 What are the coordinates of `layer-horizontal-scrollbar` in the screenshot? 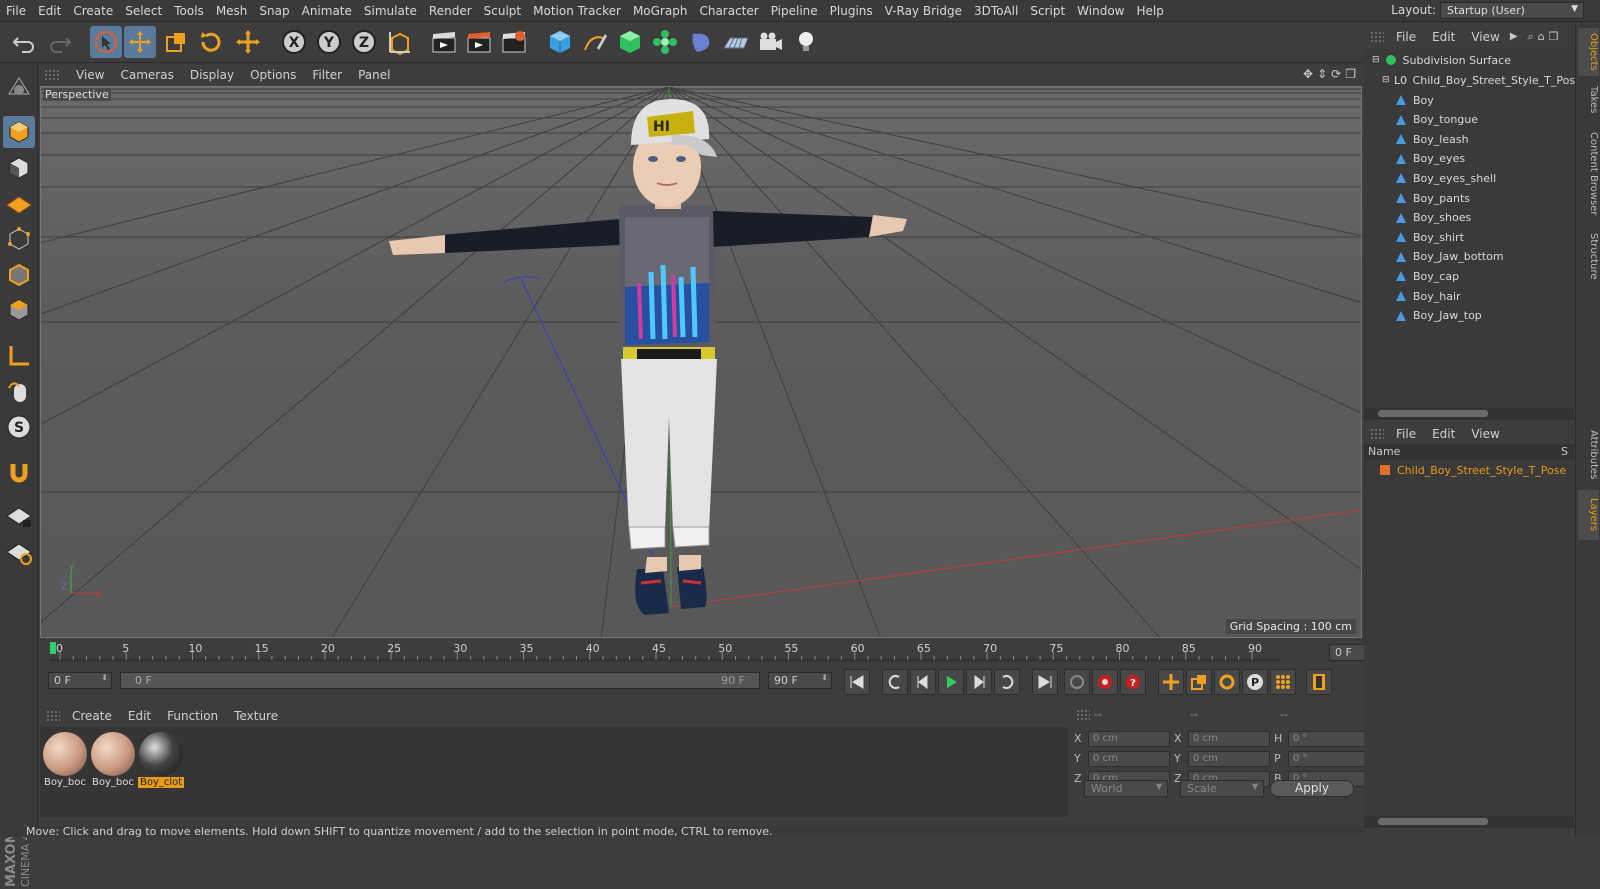 It's located at (1469, 822).